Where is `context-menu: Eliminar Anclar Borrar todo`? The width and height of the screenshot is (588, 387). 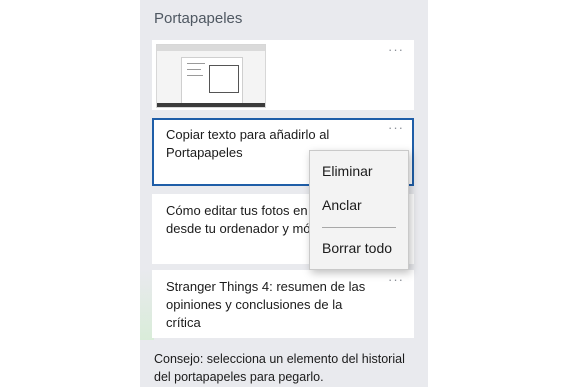 context-menu: Eliminar Anclar Borrar todo is located at coordinates (359, 210).